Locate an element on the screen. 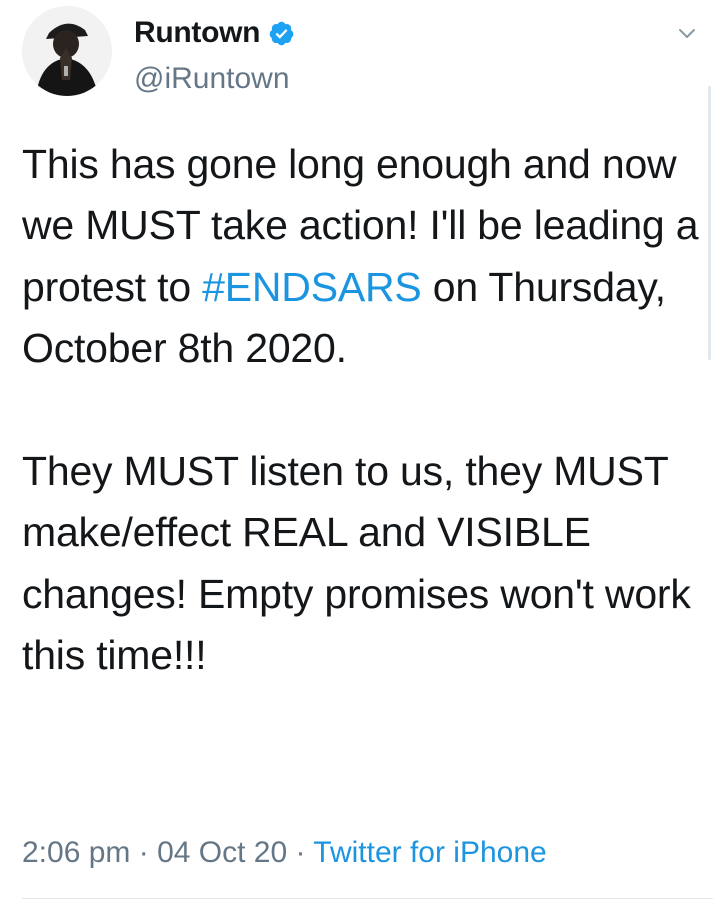 The width and height of the screenshot is (713, 904). tweet-source-link: Twitter for iPhone is located at coordinates (429, 852).